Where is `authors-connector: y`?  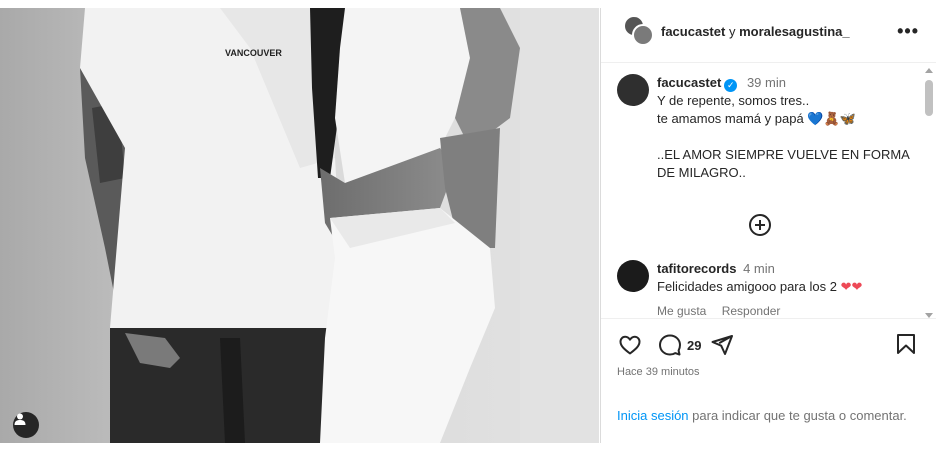
authors-connector: y is located at coordinates (732, 31).